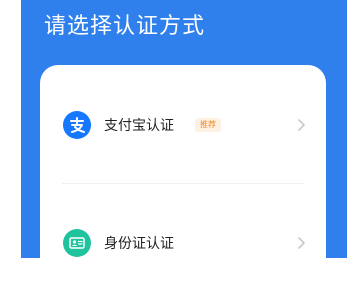 This screenshot has width=359, height=285. Describe the element at coordinates (77, 125) in the screenshot. I see `alipay-icon` at that location.